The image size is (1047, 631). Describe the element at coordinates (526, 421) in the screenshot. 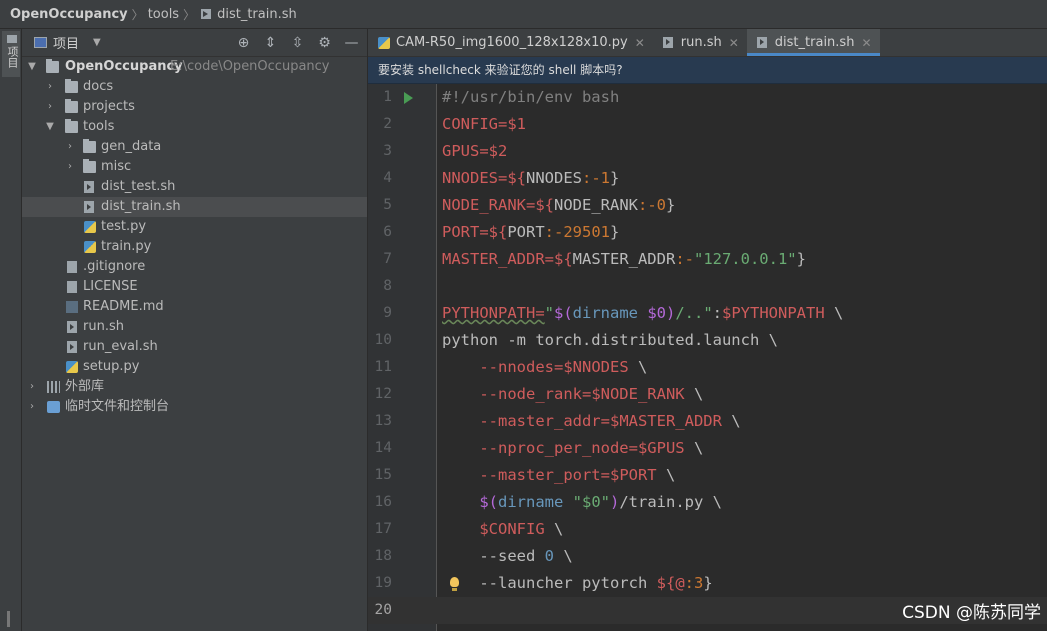

I see `code-token: --master_addr=` at that location.